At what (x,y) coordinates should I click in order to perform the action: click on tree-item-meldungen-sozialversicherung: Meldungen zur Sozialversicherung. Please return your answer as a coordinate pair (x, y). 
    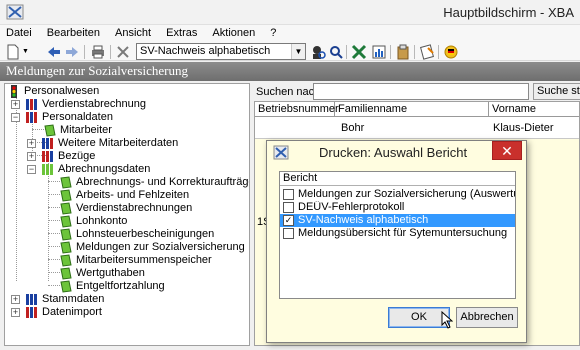
    Looking at the image, I should click on (154, 247).